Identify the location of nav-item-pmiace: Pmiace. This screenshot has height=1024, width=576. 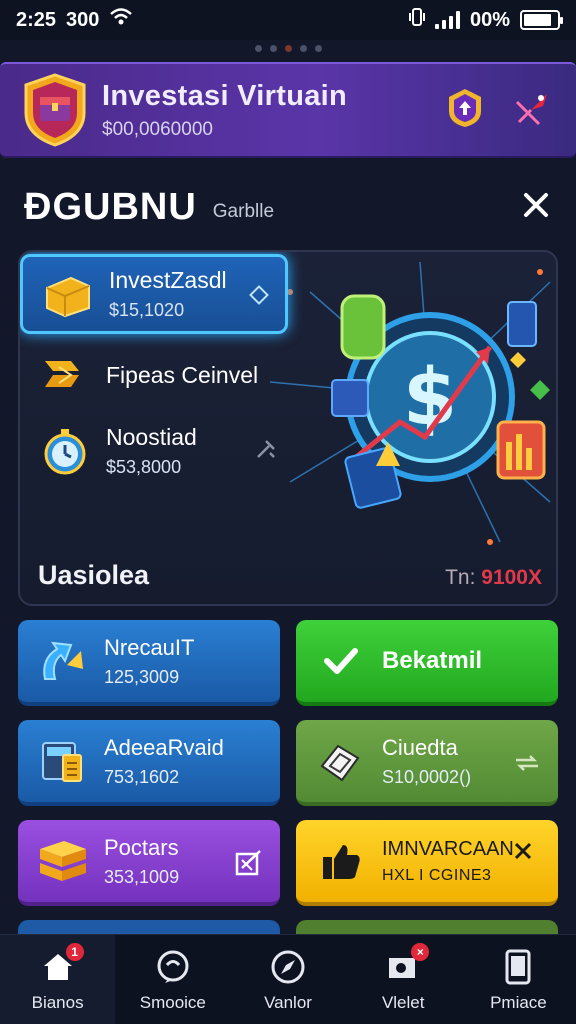
(518, 979).